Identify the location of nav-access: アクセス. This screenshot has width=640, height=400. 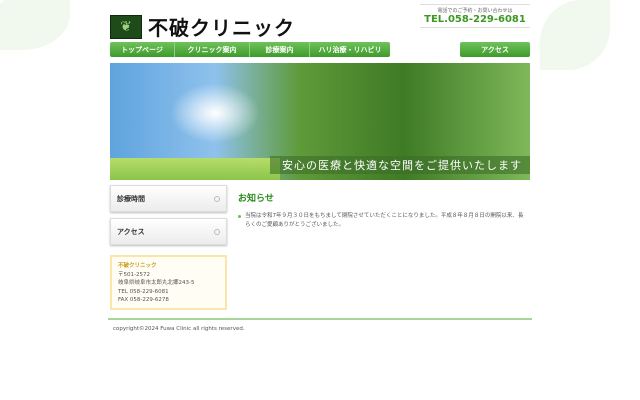
(495, 49).